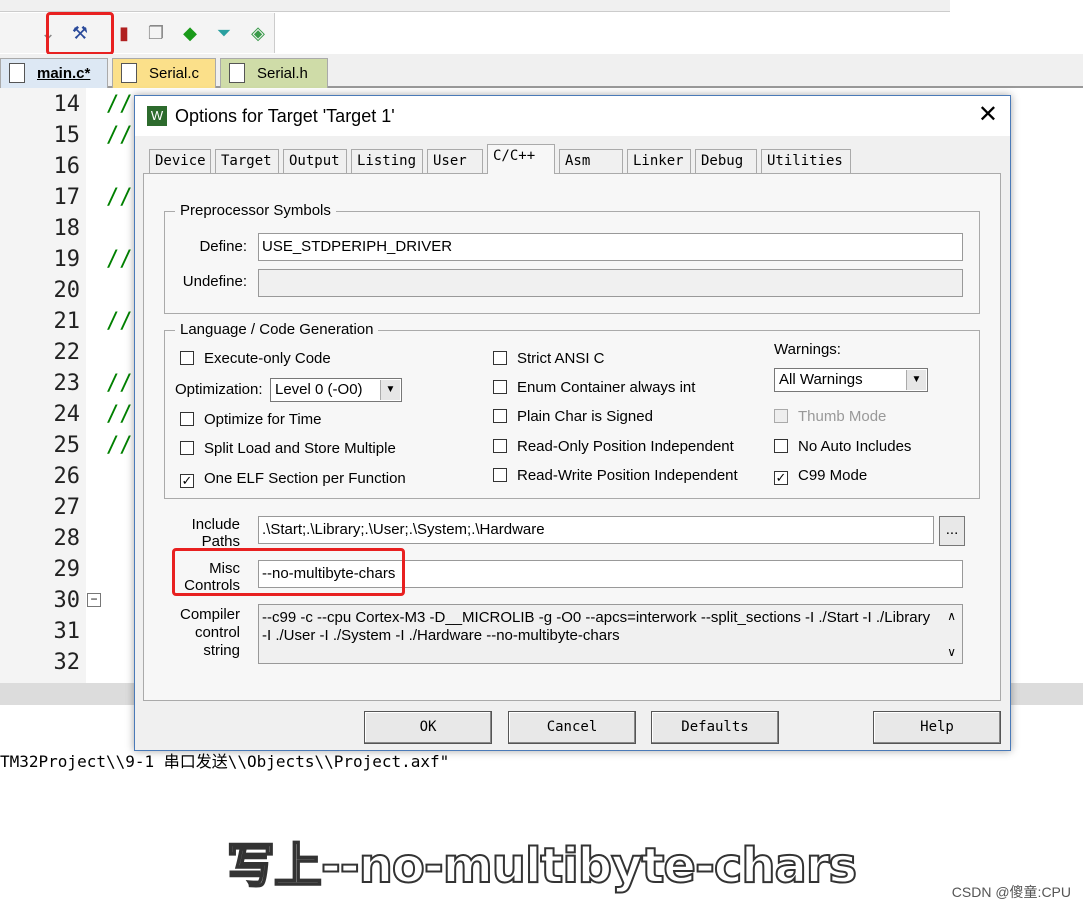 Image resolution: width=1083 pixels, height=910 pixels. What do you see at coordinates (67, 507) in the screenshot?
I see `line-number: 27` at bounding box center [67, 507].